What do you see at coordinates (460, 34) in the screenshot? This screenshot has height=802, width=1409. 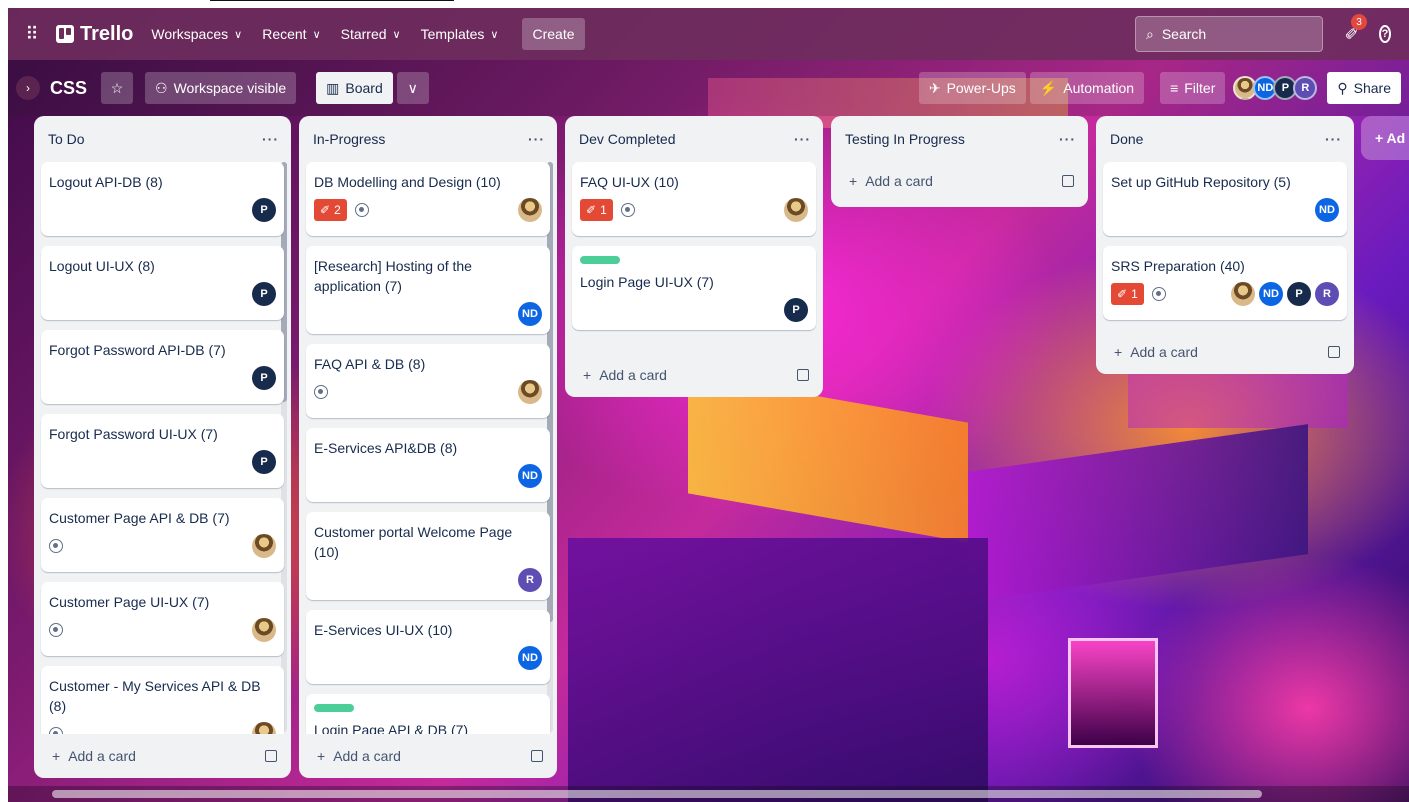 I see `templates-menu: Templates ∨` at bounding box center [460, 34].